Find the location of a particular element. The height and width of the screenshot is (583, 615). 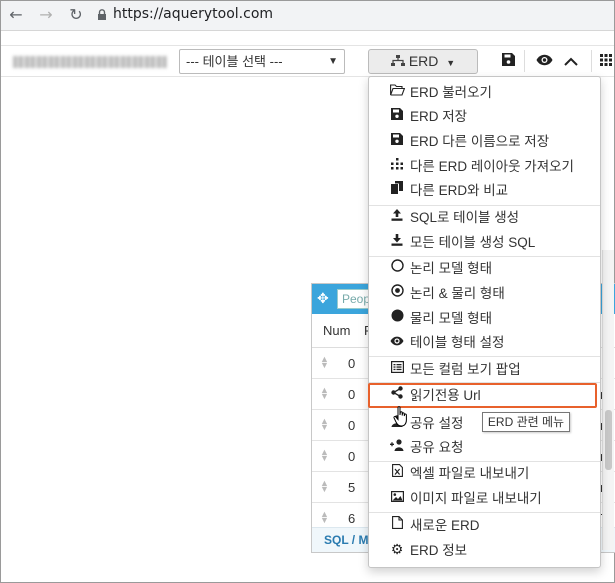

menu-item-share-request: 공유 요청 is located at coordinates (484, 447).